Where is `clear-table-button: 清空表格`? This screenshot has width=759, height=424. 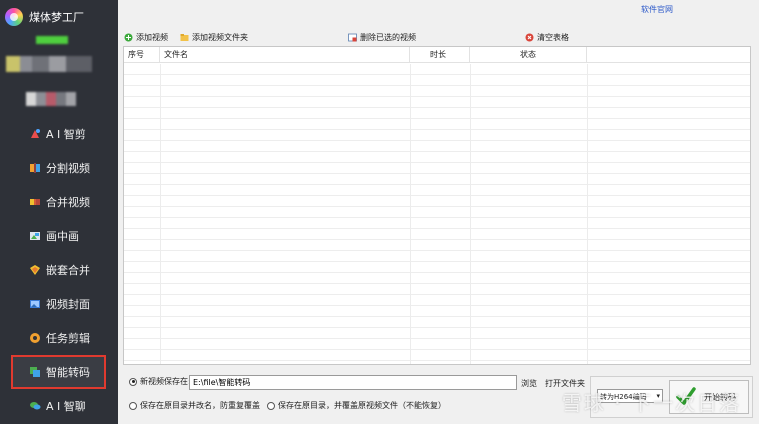
clear-table-button: 清空表格 is located at coordinates (547, 37).